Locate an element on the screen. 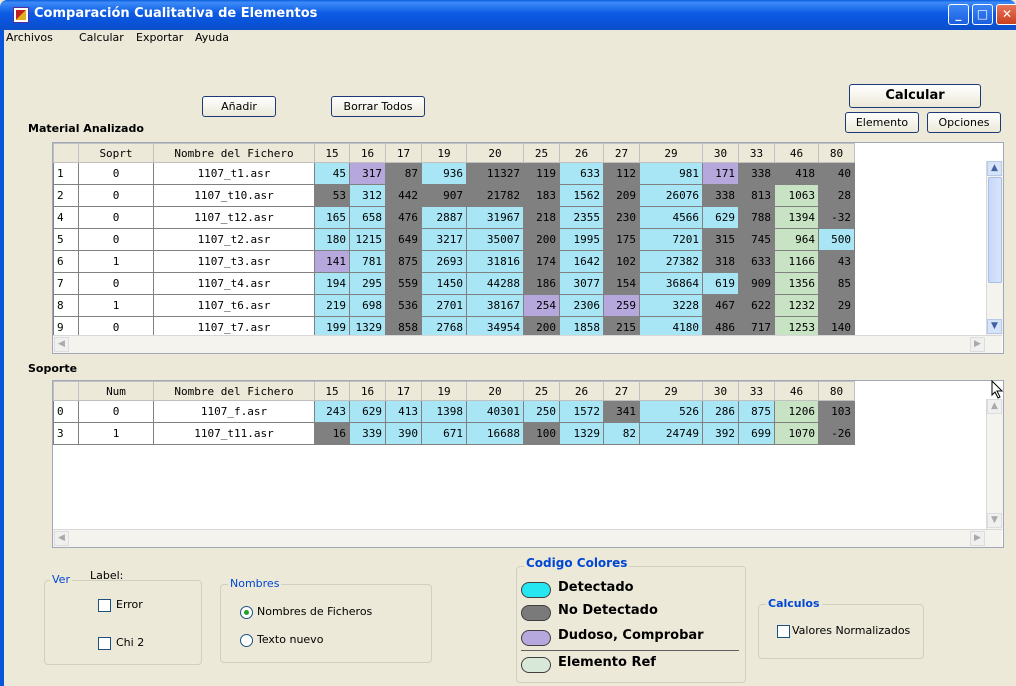  table-cell: 1215 is located at coordinates (367, 239).